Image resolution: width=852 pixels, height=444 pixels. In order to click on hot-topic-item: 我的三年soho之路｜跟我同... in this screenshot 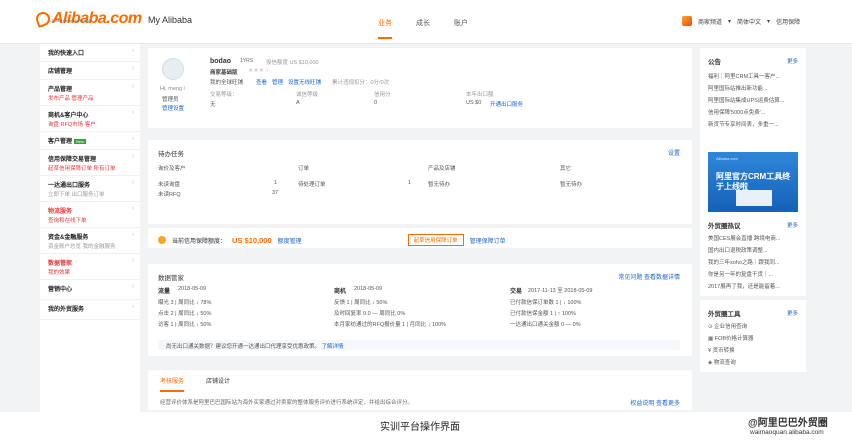, I will do `click(754, 262)`.